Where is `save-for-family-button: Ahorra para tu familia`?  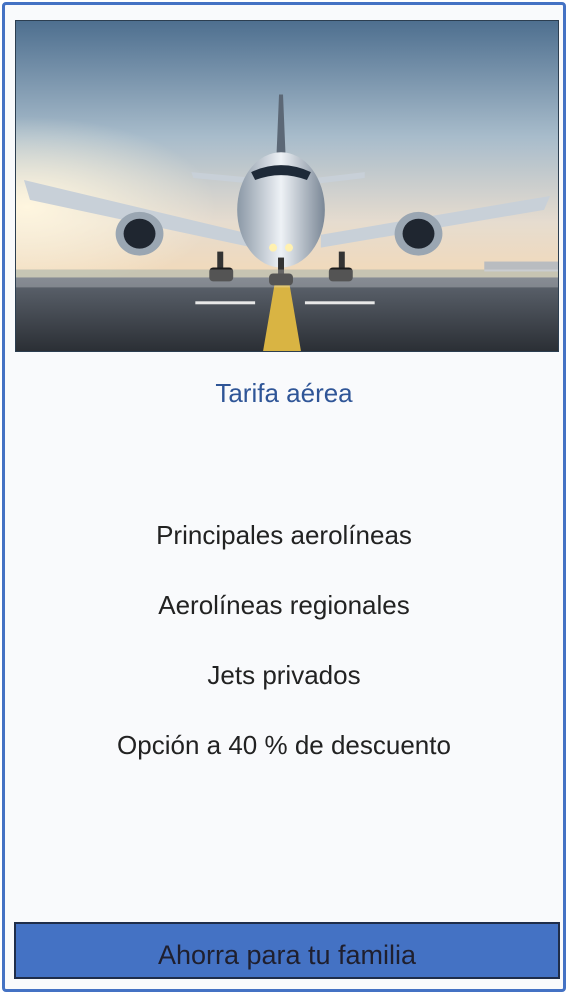
save-for-family-button: Ahorra para tu familia is located at coordinates (287, 950).